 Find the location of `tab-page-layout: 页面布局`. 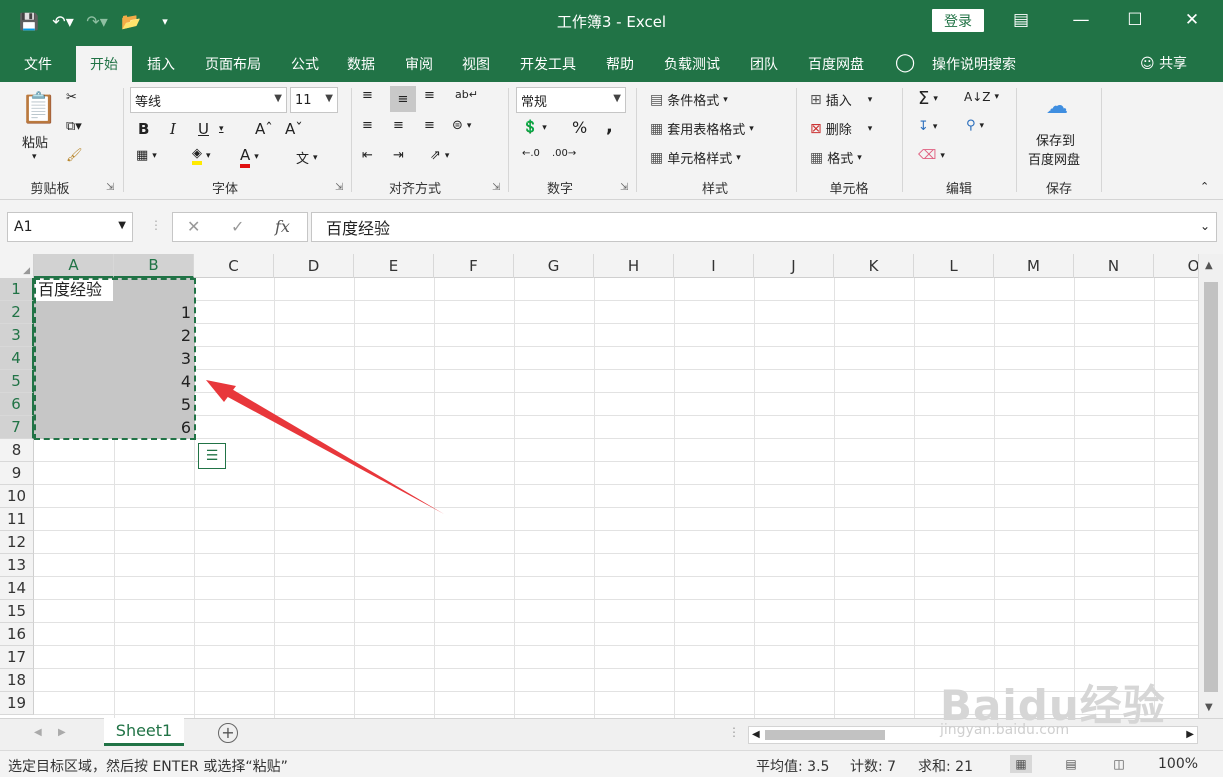

tab-page-layout: 页面布局 is located at coordinates (233, 64).